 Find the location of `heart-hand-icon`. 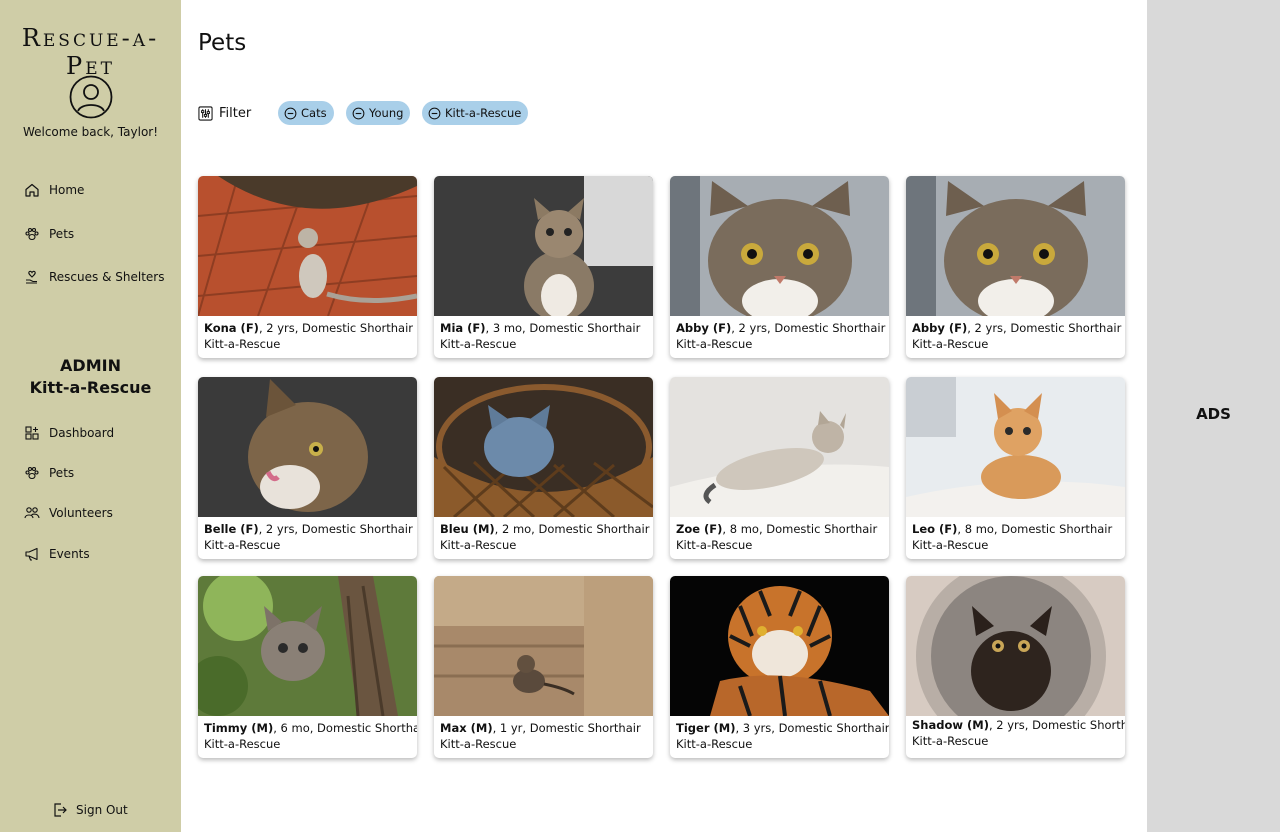

heart-hand-icon is located at coordinates (31, 277).